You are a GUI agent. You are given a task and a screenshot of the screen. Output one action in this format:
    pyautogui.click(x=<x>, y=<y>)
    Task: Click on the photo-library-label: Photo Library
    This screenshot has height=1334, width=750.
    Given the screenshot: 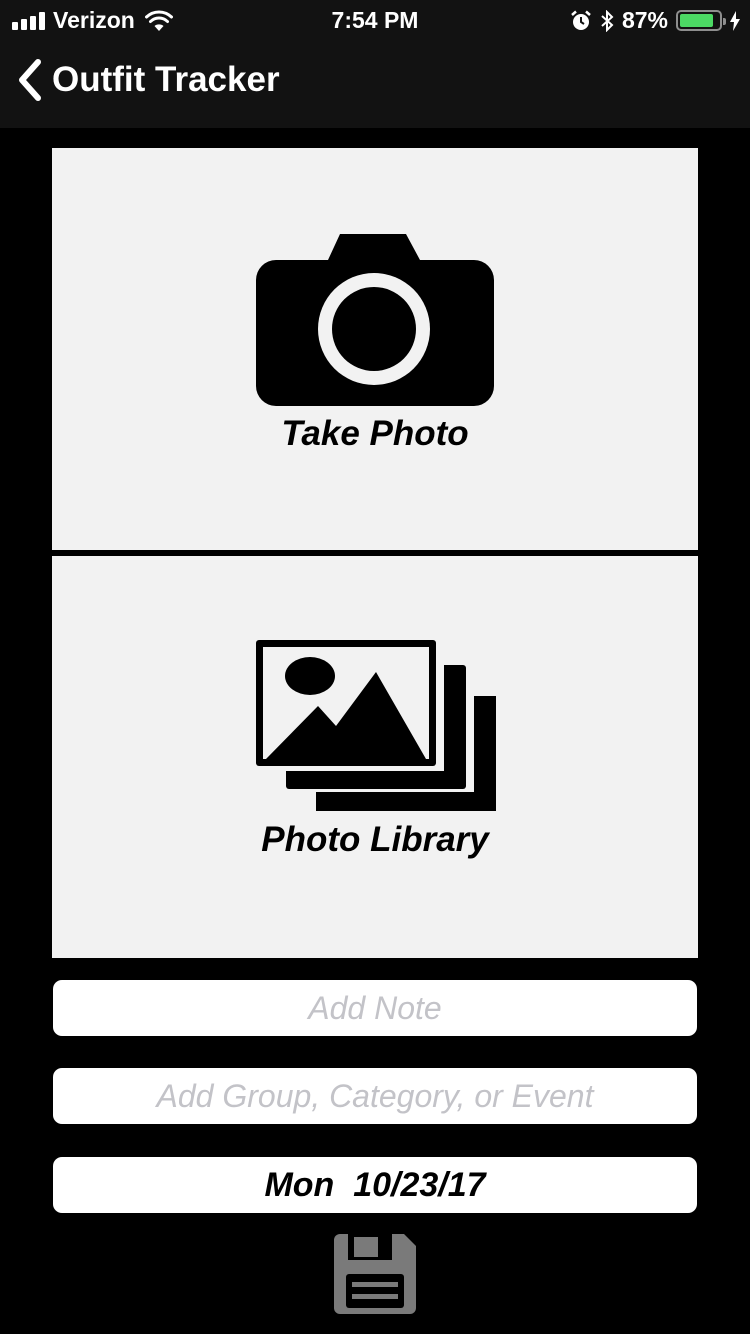 What is the action you would take?
    pyautogui.click(x=375, y=839)
    